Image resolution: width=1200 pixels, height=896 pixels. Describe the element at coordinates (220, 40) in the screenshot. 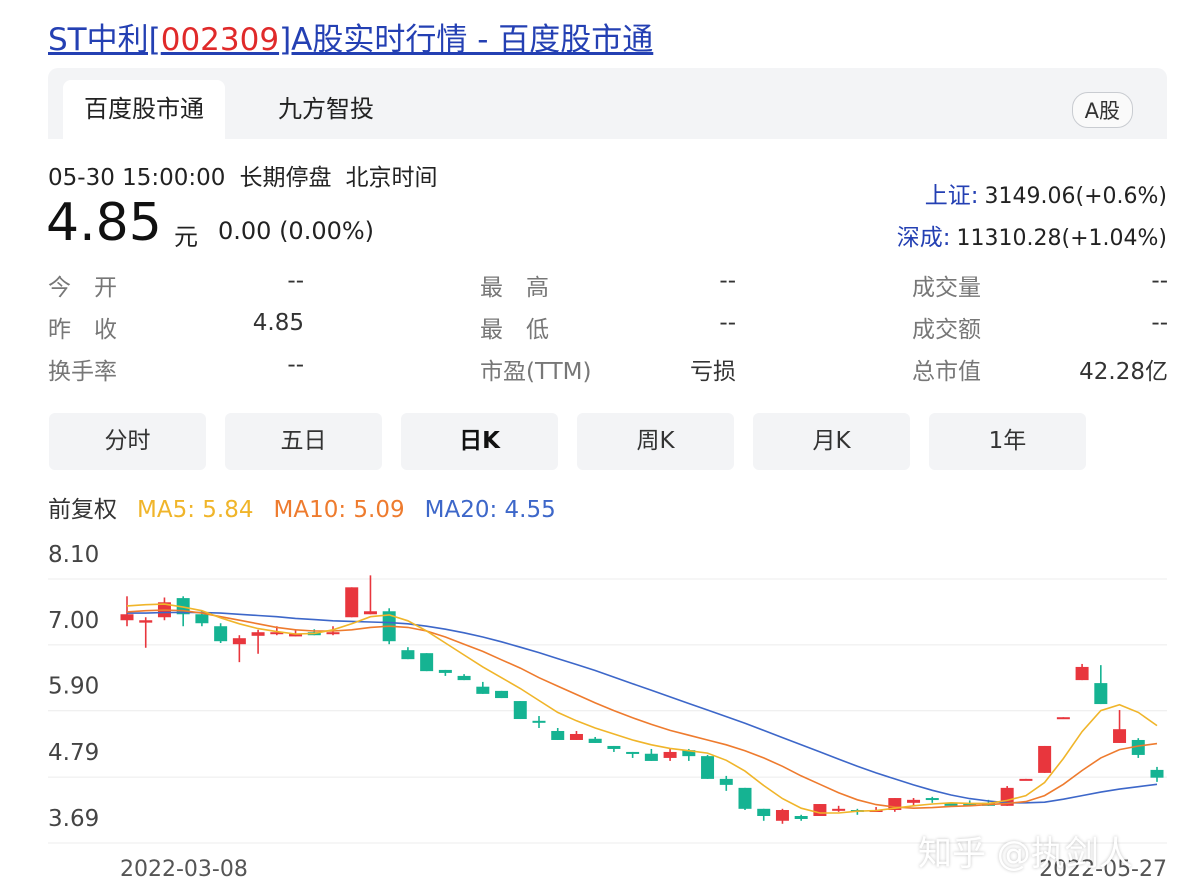

I see `stock-code: 002309` at that location.